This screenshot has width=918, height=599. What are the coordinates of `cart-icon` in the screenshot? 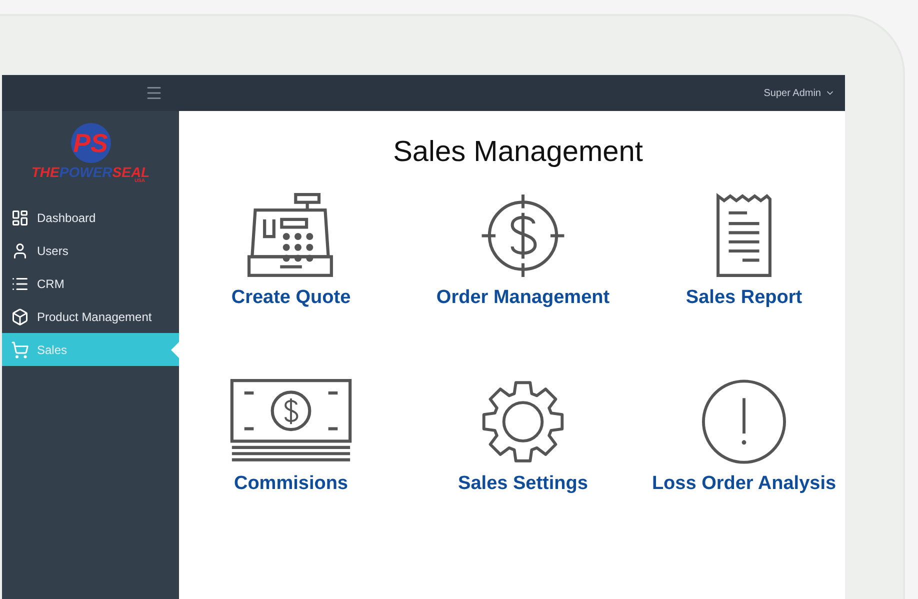 It's located at (20, 349).